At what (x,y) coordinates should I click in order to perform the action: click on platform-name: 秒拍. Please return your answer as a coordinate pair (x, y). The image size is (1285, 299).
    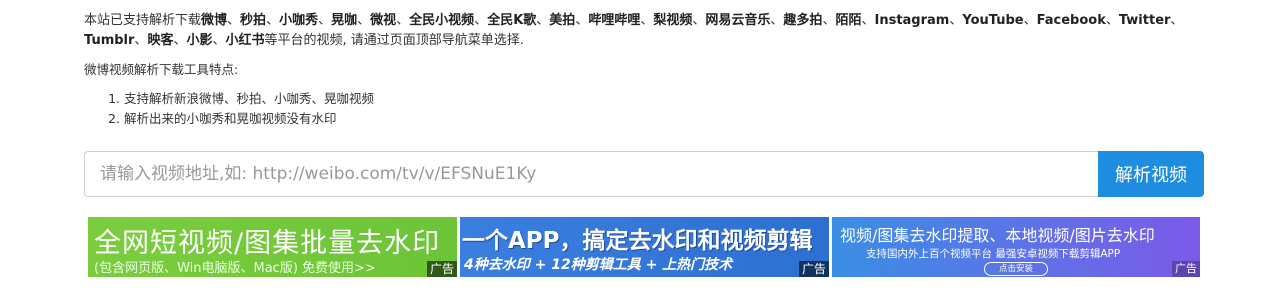
    Looking at the image, I should click on (253, 20).